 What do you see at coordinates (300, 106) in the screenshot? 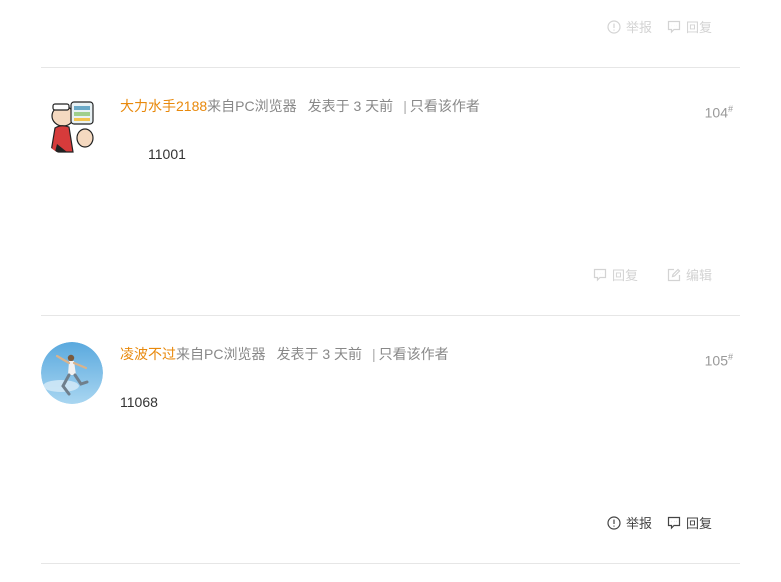
I see `post-meta: 大力水手2188 来自PC浏览器 发表于 3 天前 | 只看该作者` at bounding box center [300, 106].